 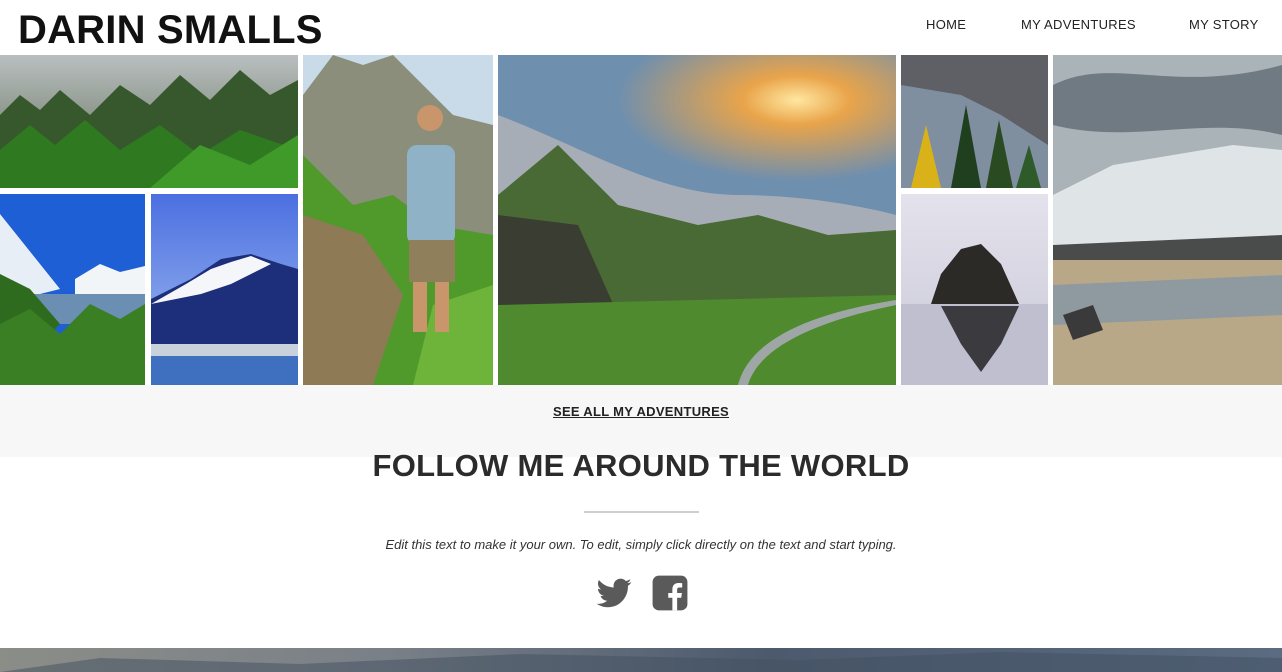 What do you see at coordinates (170, 30) in the screenshot?
I see `site-title: DARIN SMALLS` at bounding box center [170, 30].